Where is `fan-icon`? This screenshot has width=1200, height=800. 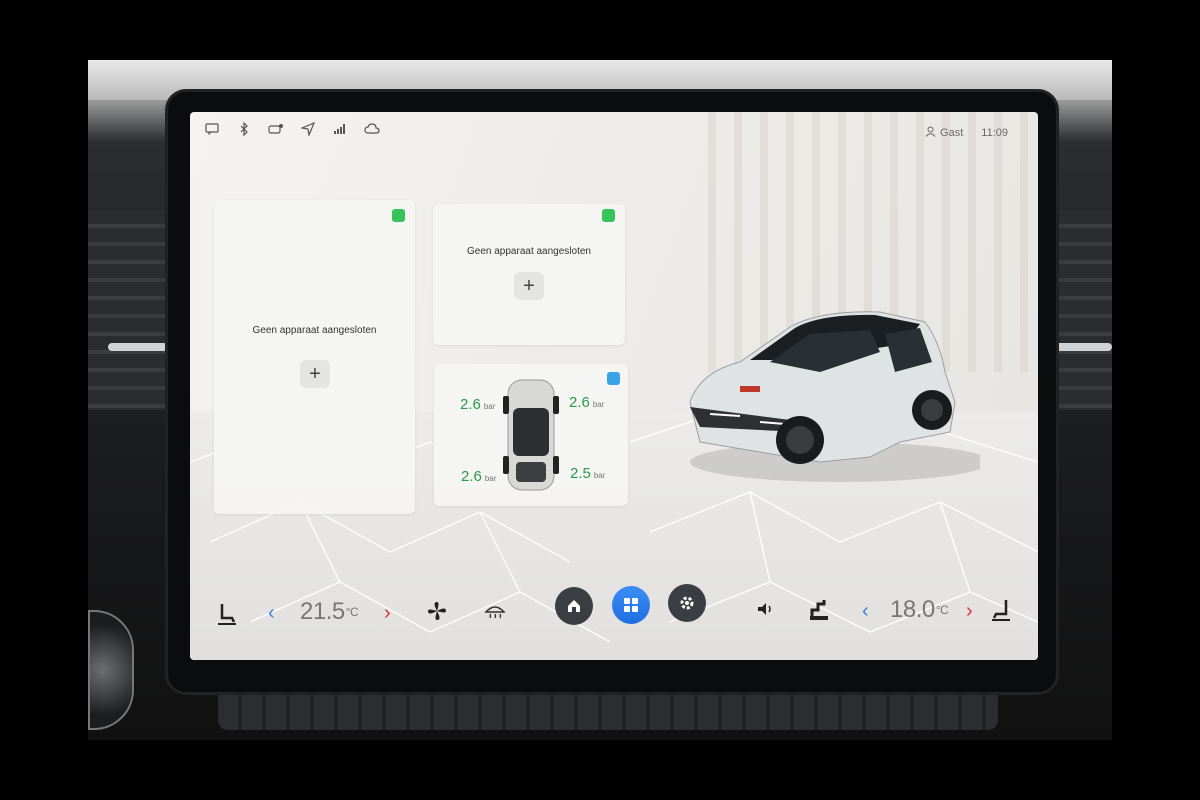 fan-icon is located at coordinates (437, 611).